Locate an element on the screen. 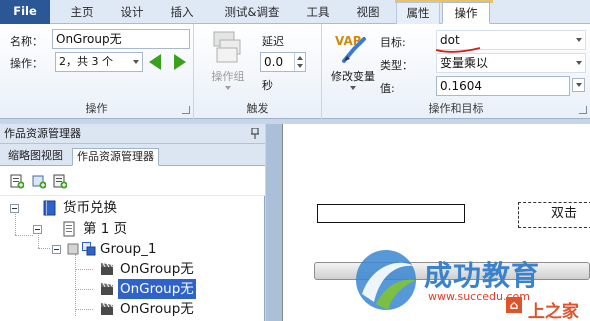 The image size is (590, 321). group-label-action: 操作 is located at coordinates (96, 108).